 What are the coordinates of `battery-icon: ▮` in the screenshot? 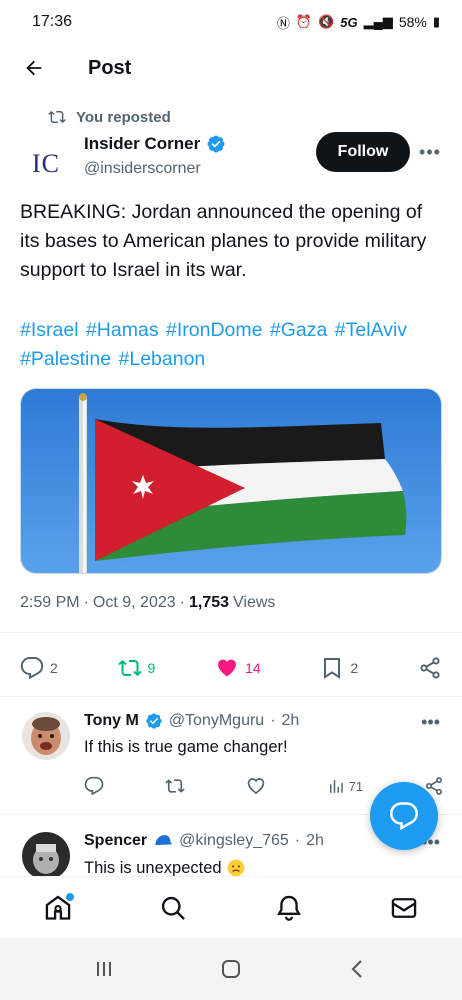 It's located at (436, 21).